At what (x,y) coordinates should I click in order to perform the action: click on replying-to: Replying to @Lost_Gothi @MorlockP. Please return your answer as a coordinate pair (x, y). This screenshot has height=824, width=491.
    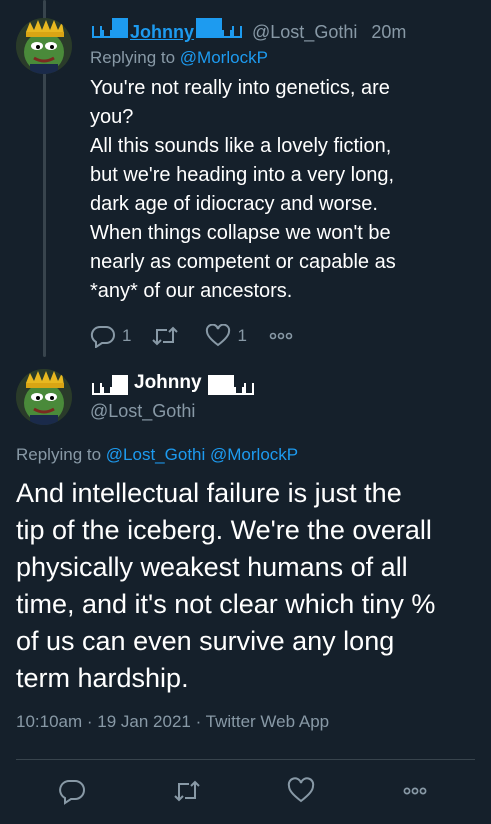
    Looking at the image, I should click on (157, 455).